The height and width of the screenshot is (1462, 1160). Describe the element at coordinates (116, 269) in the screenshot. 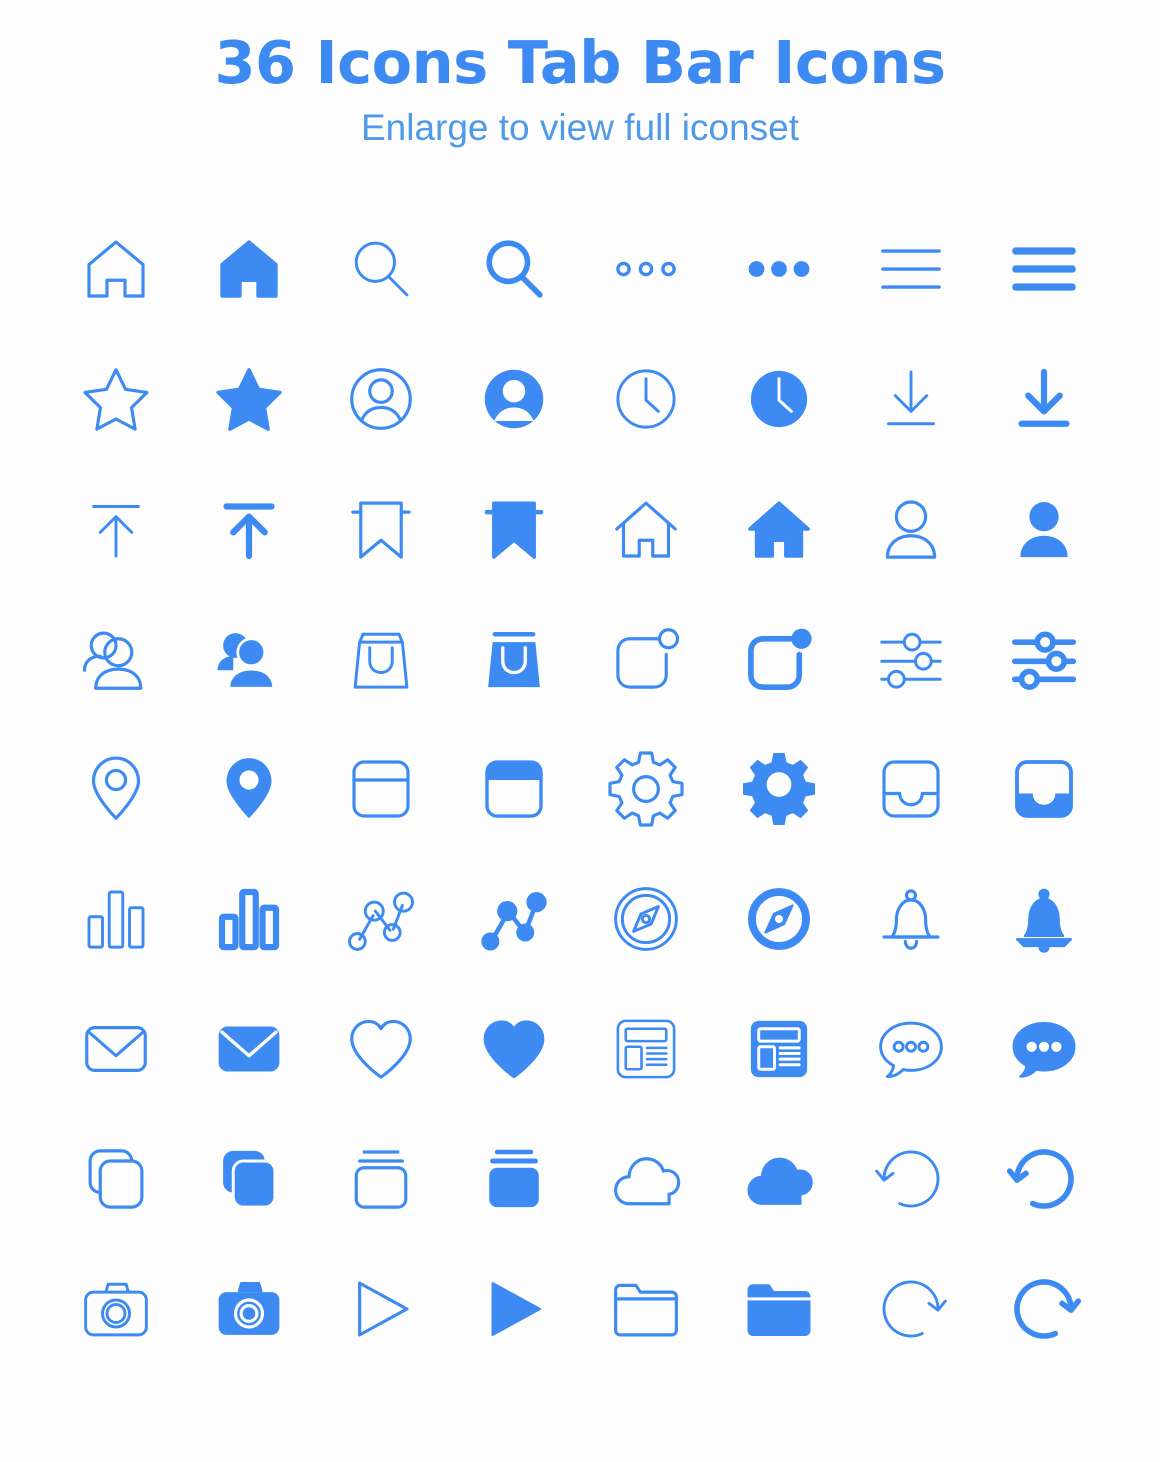

I see `home-icon-outline: Home` at that location.